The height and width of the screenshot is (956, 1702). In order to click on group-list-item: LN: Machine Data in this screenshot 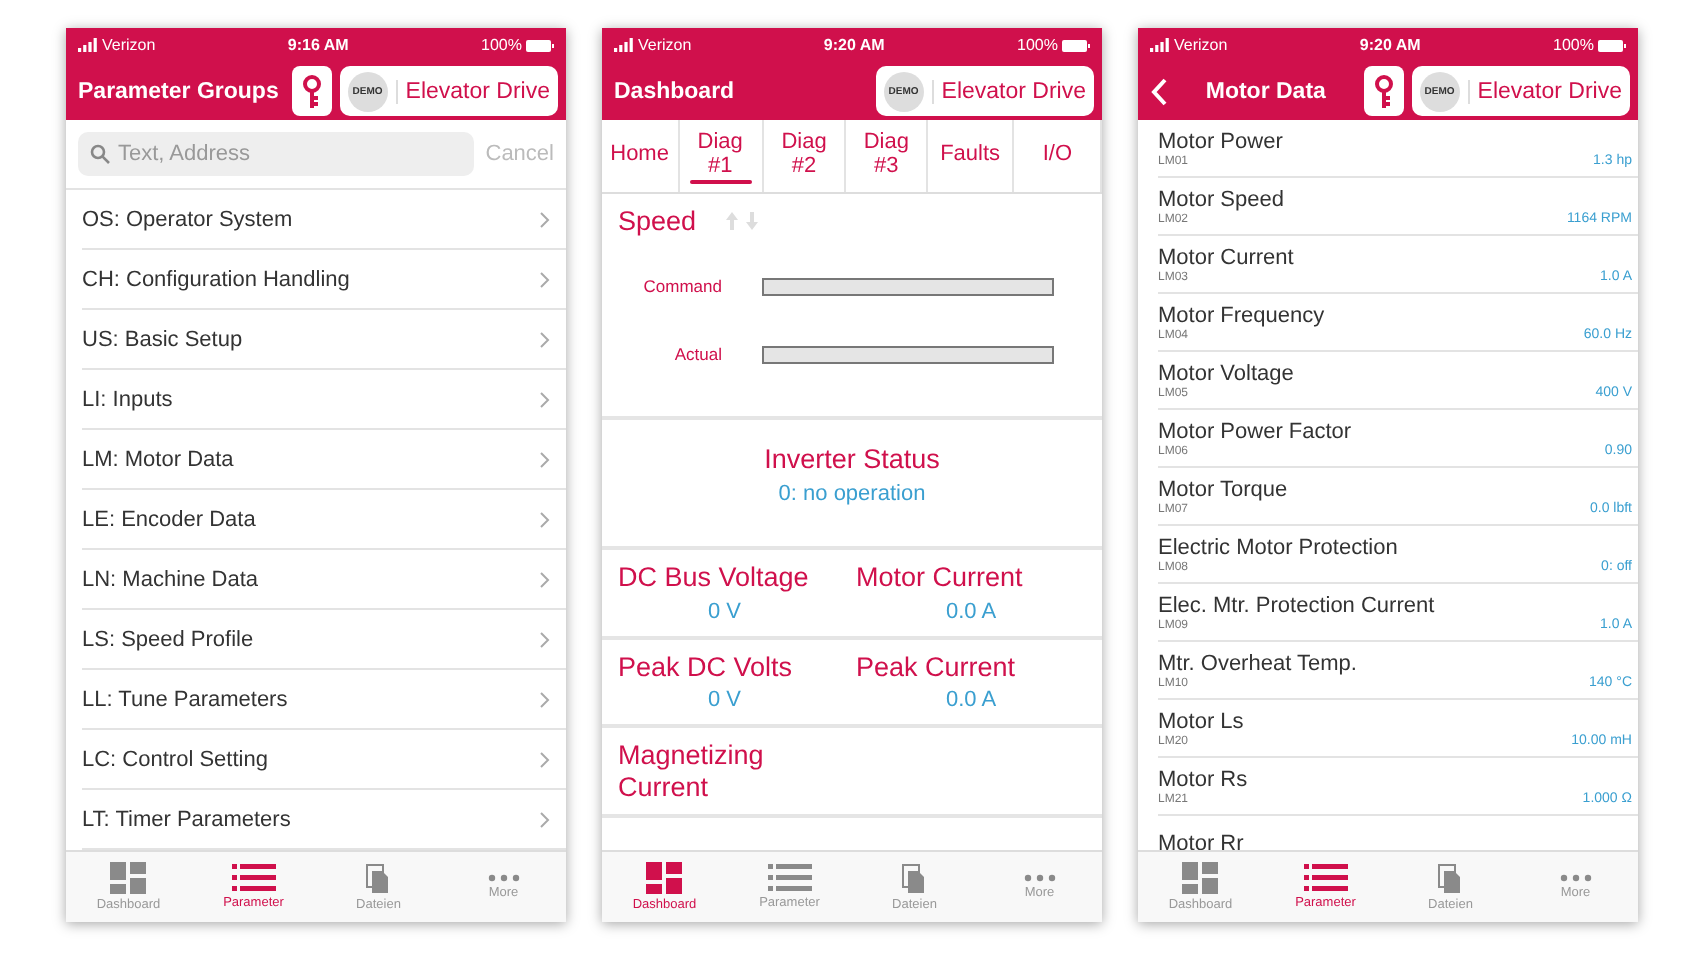, I will do `click(324, 580)`.